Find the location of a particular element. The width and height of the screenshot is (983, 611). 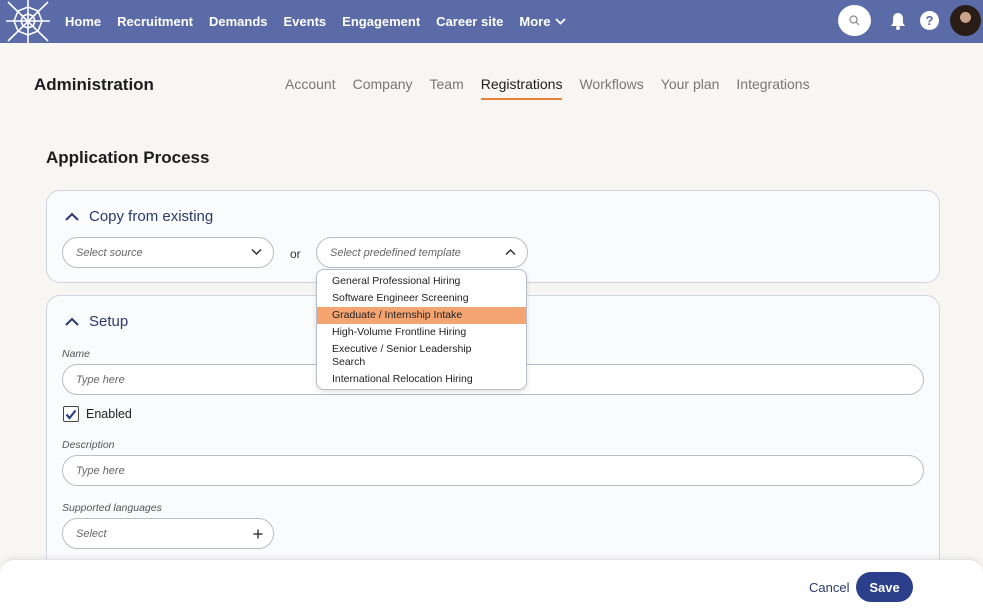

spiderweb-logo-icon is located at coordinates (28, 21).